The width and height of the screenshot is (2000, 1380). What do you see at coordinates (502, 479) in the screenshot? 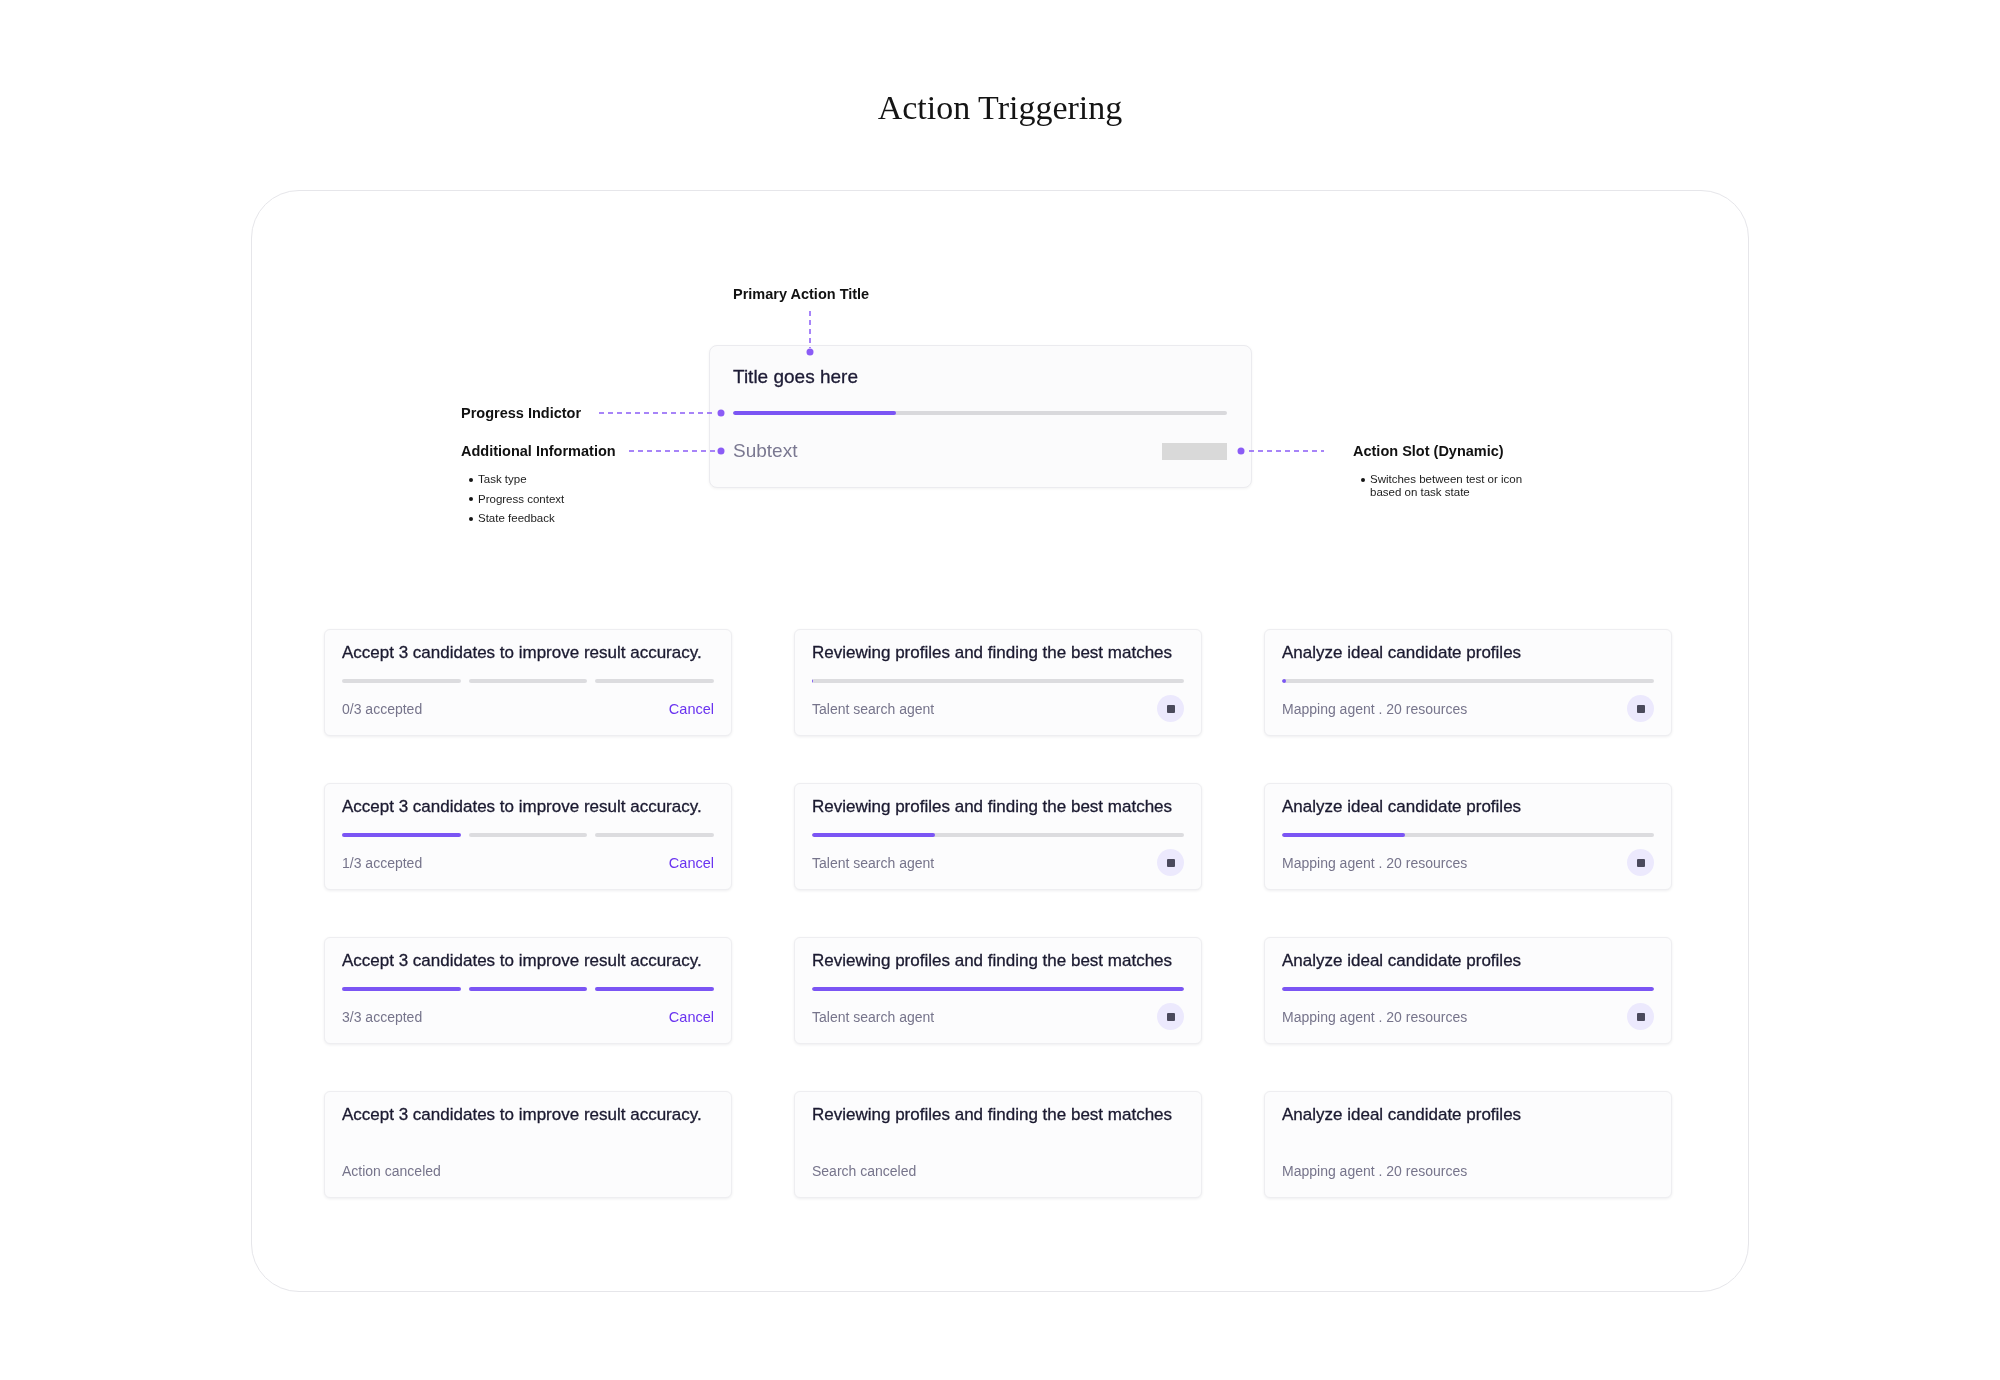
I see `bullet-text: Task type` at bounding box center [502, 479].